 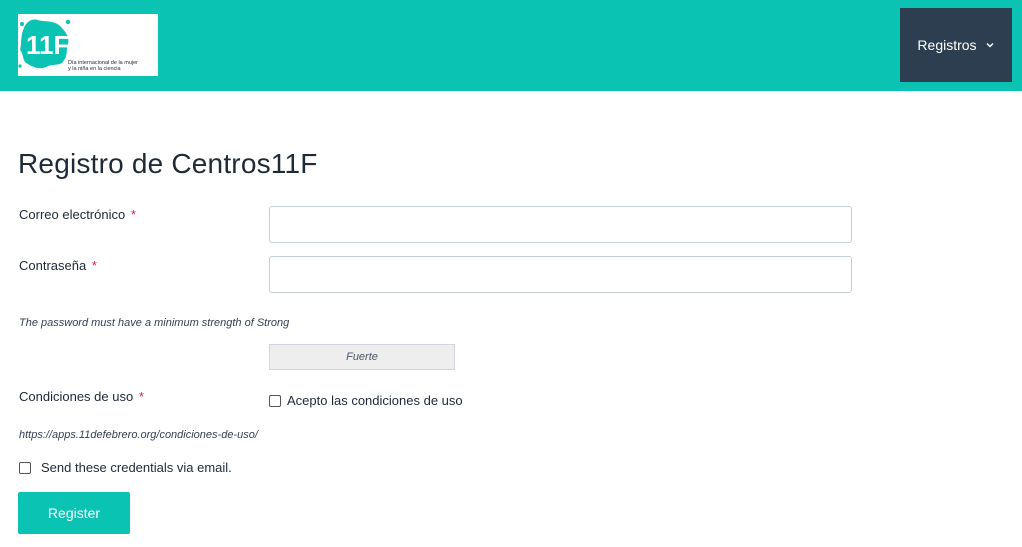 I want to click on password-field, so click(x=560, y=274).